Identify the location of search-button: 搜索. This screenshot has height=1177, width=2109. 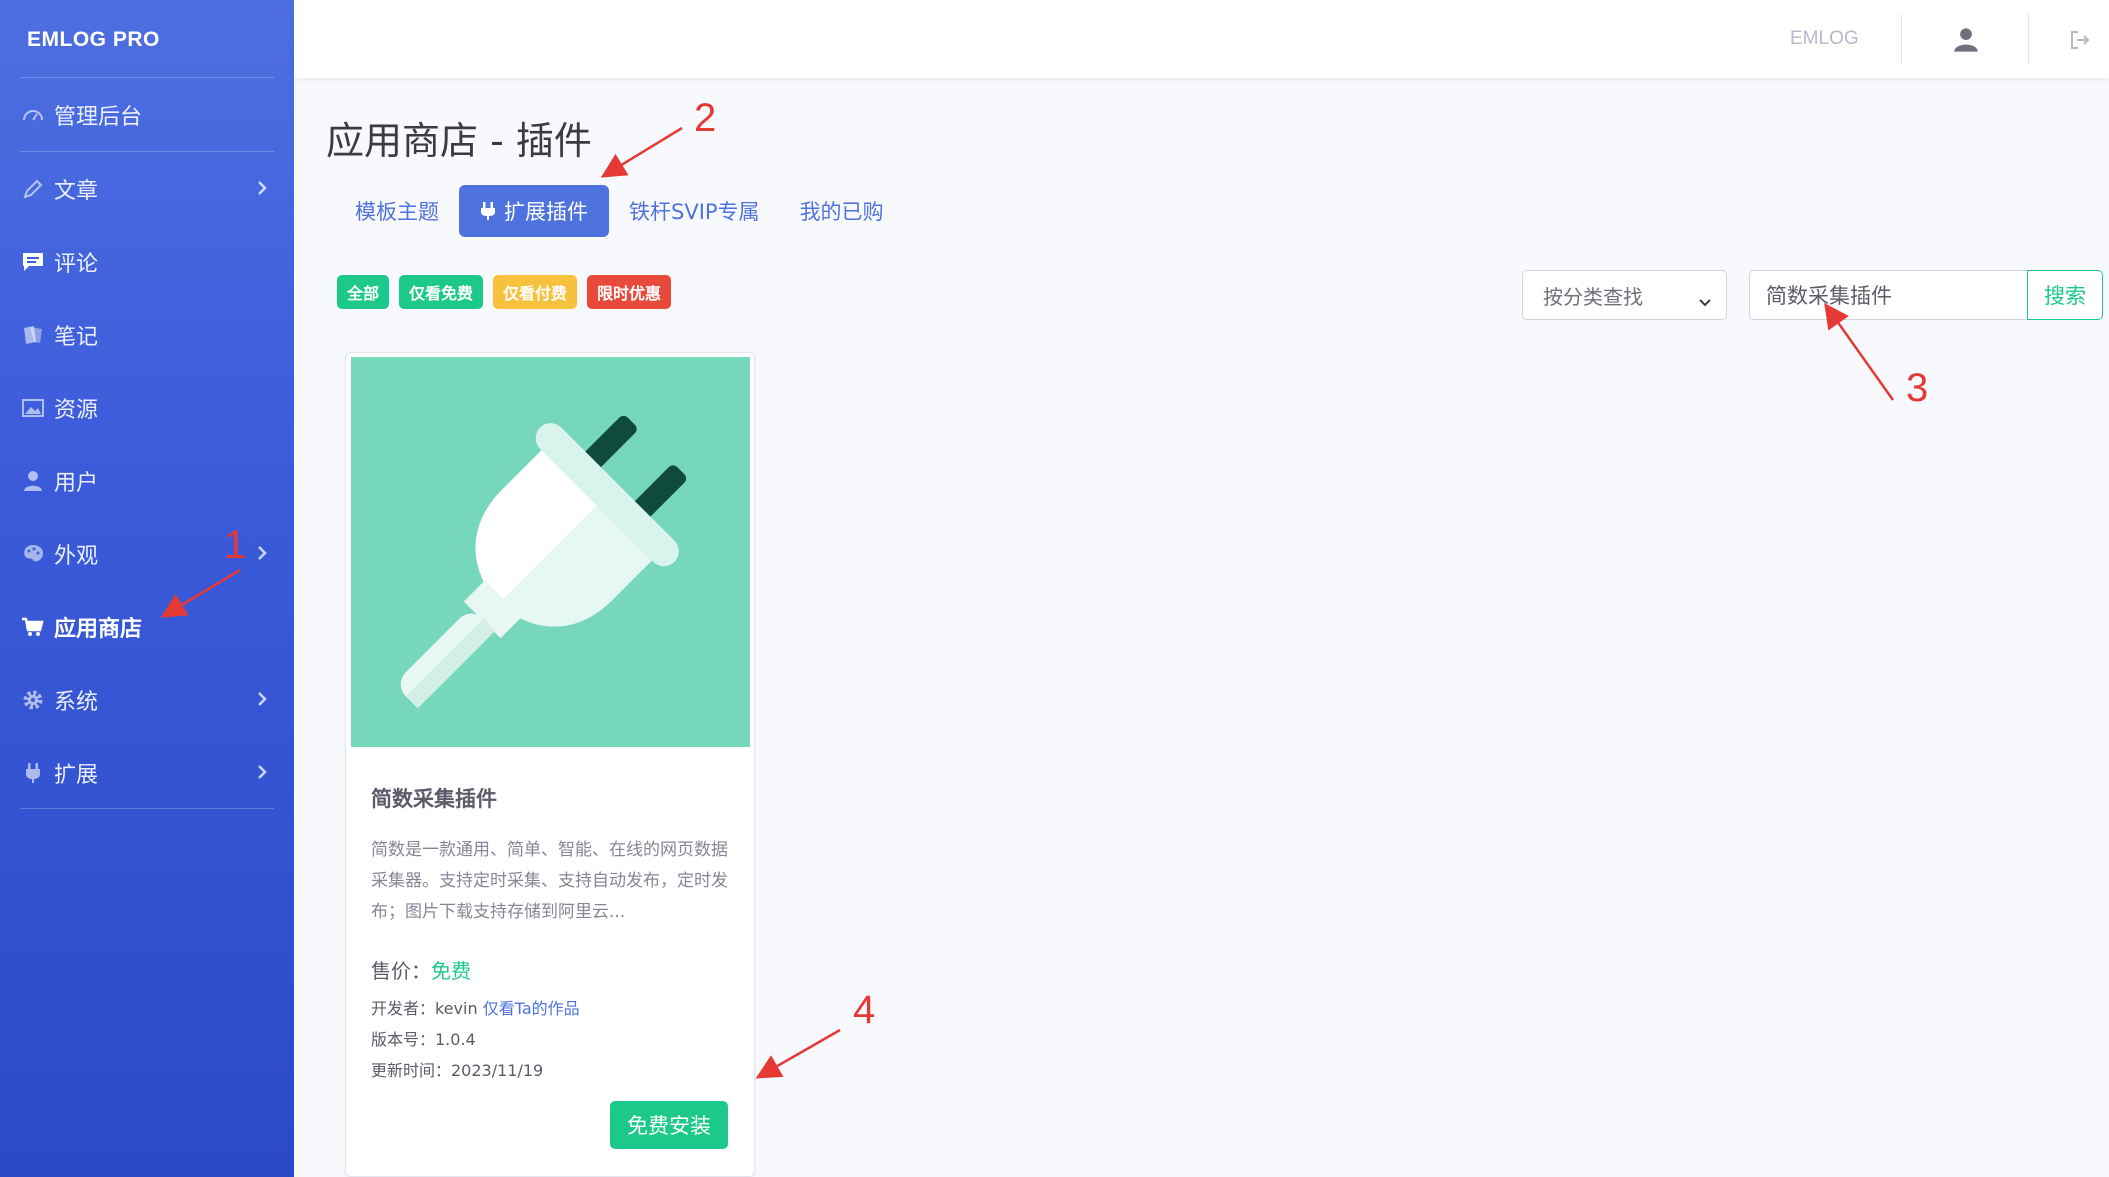
(2065, 295).